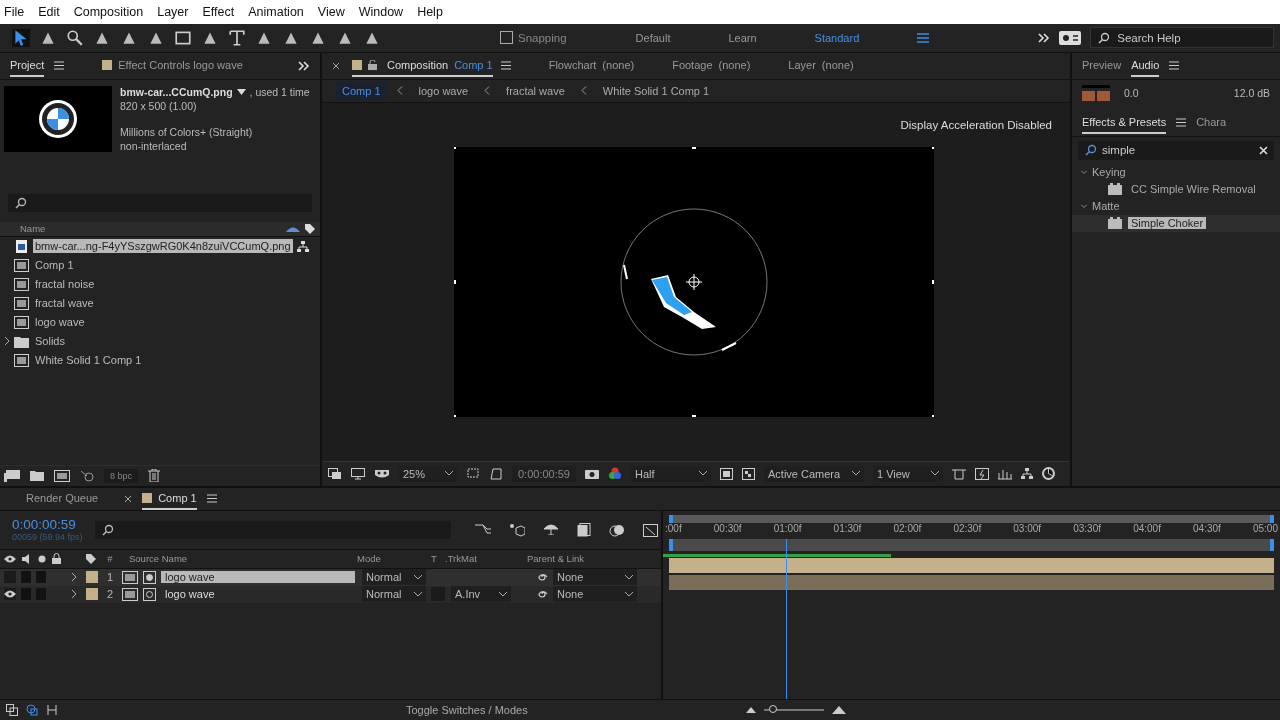 This screenshot has height=720, width=1280. What do you see at coordinates (435, 559) in the screenshot?
I see `column-header: T` at bounding box center [435, 559].